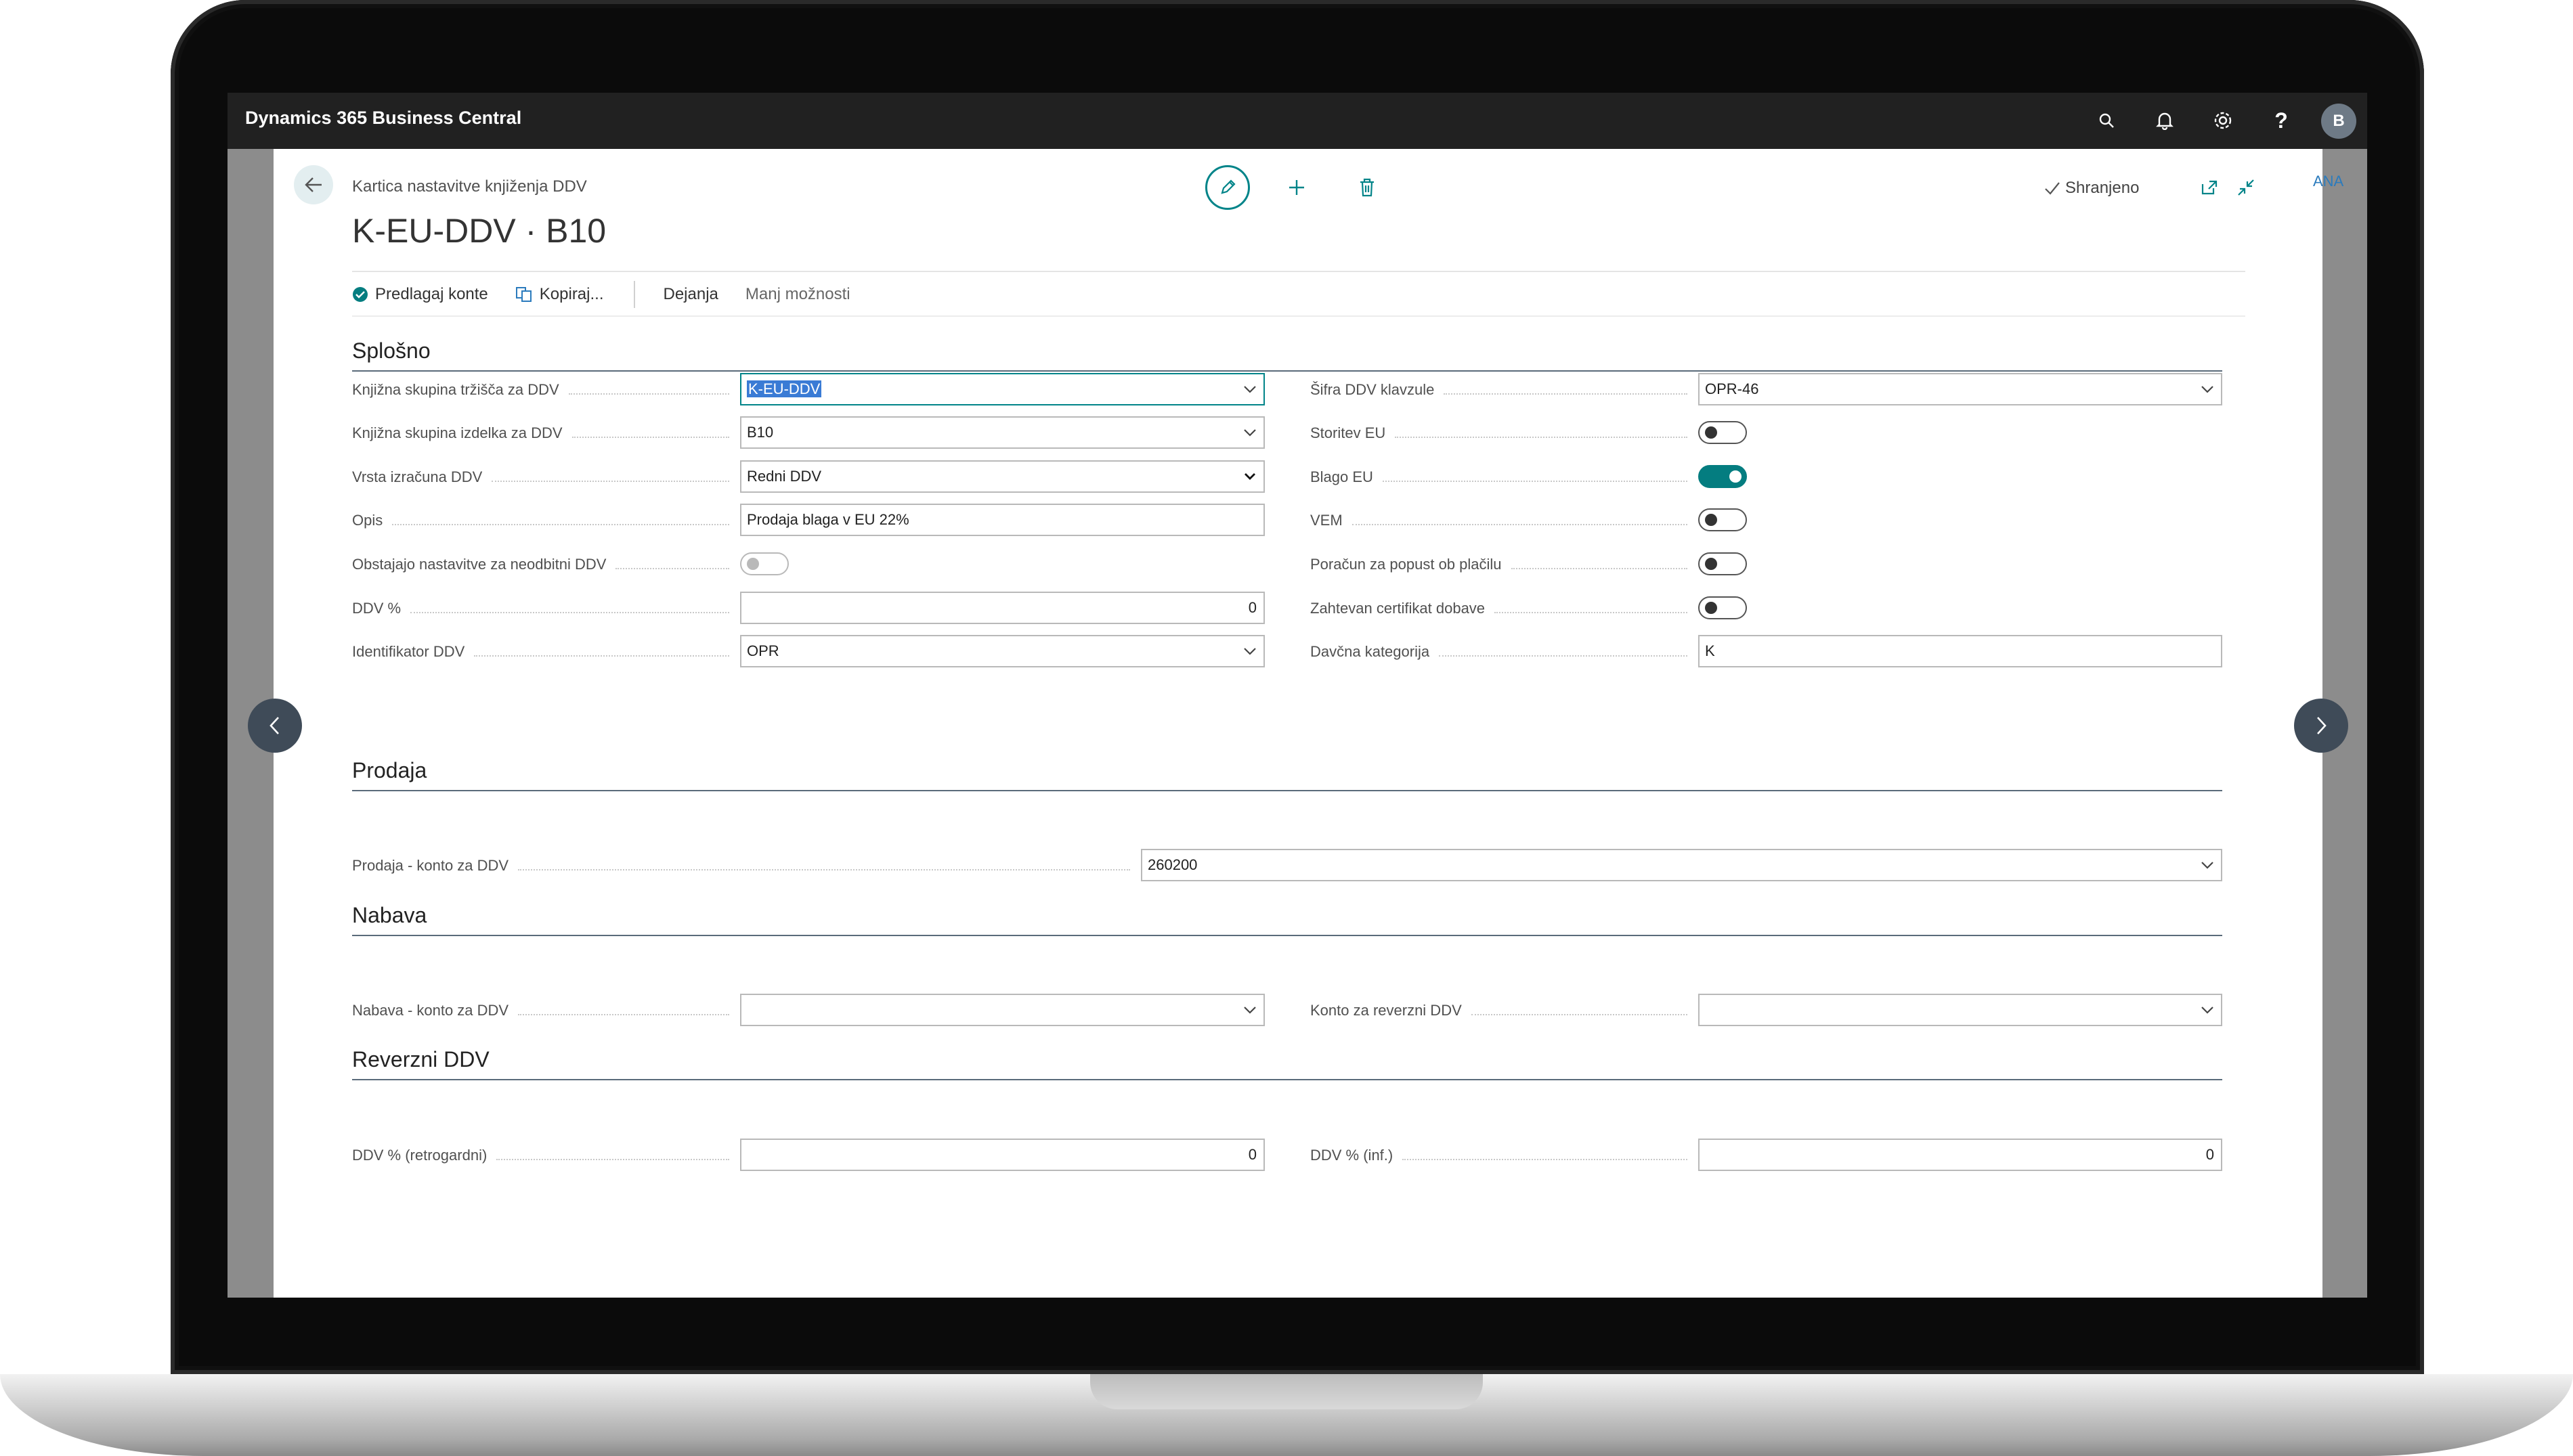 The width and height of the screenshot is (2573, 1456). Describe the element at coordinates (1723, 476) in the screenshot. I see `blago-eu-toggle` at that location.